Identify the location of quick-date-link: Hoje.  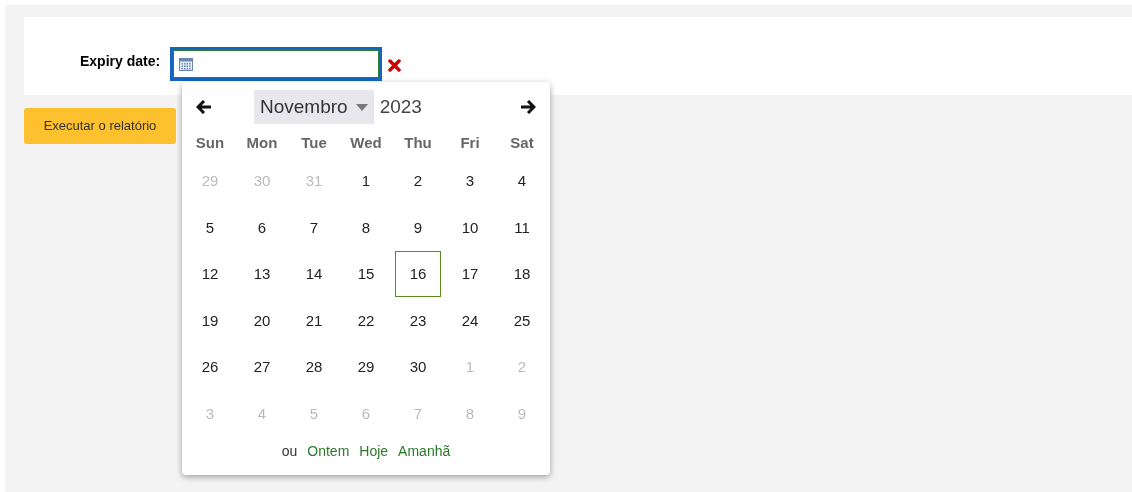
(374, 451).